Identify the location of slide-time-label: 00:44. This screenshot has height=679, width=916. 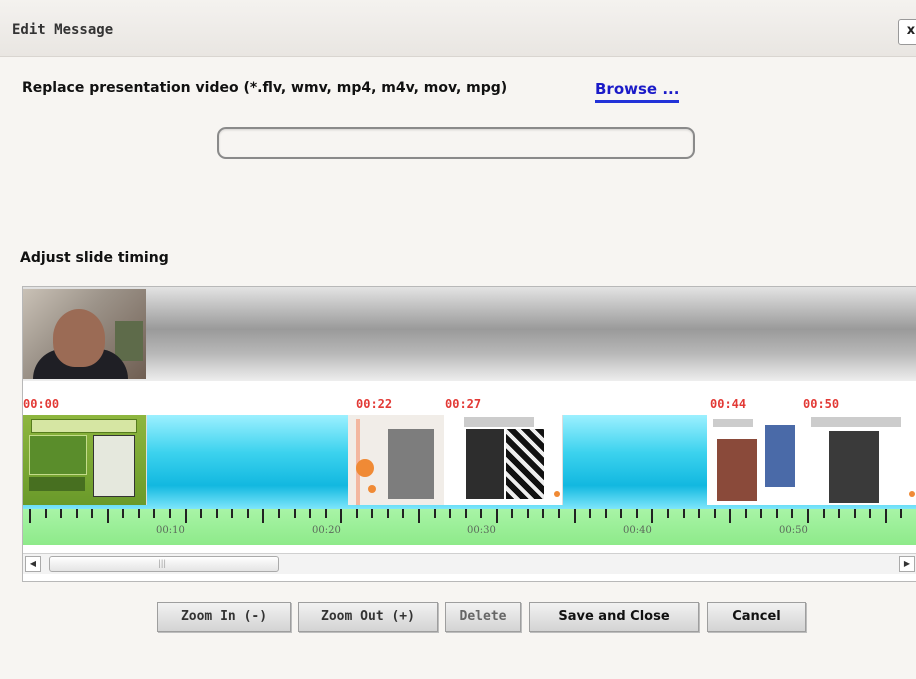
(728, 404).